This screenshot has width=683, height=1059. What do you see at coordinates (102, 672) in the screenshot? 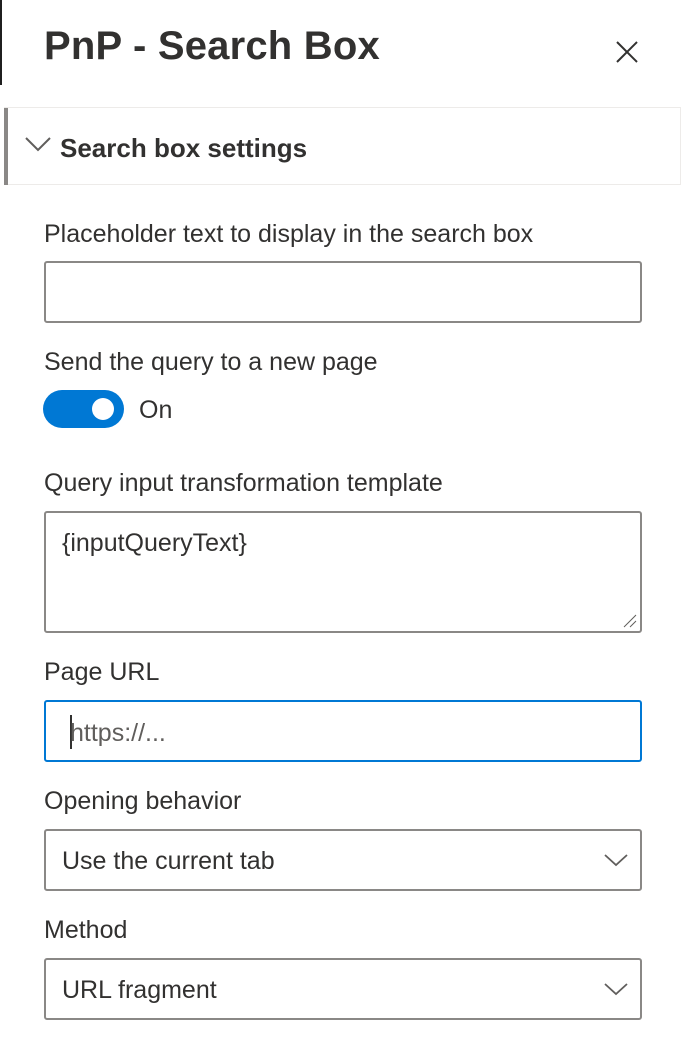
I see `page-url-label: Page URL` at bounding box center [102, 672].